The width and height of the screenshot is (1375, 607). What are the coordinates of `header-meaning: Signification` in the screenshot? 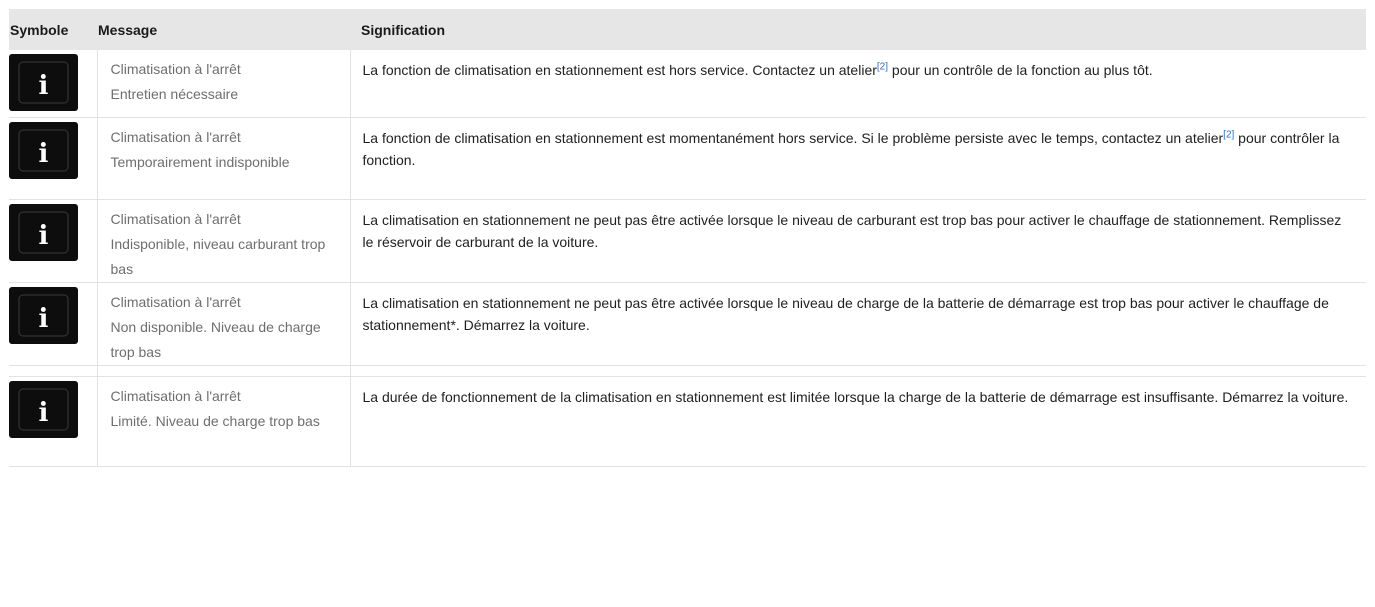 It's located at (858, 29).